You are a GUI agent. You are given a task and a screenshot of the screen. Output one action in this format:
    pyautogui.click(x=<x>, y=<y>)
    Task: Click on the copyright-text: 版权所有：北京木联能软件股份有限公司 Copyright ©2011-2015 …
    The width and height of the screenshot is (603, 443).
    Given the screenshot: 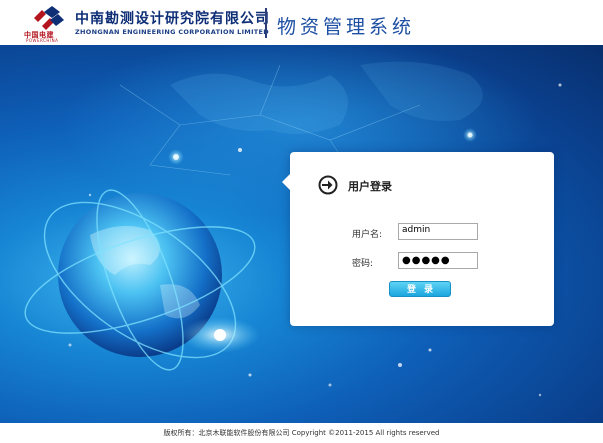 What is the action you would take?
    pyautogui.click(x=301, y=433)
    